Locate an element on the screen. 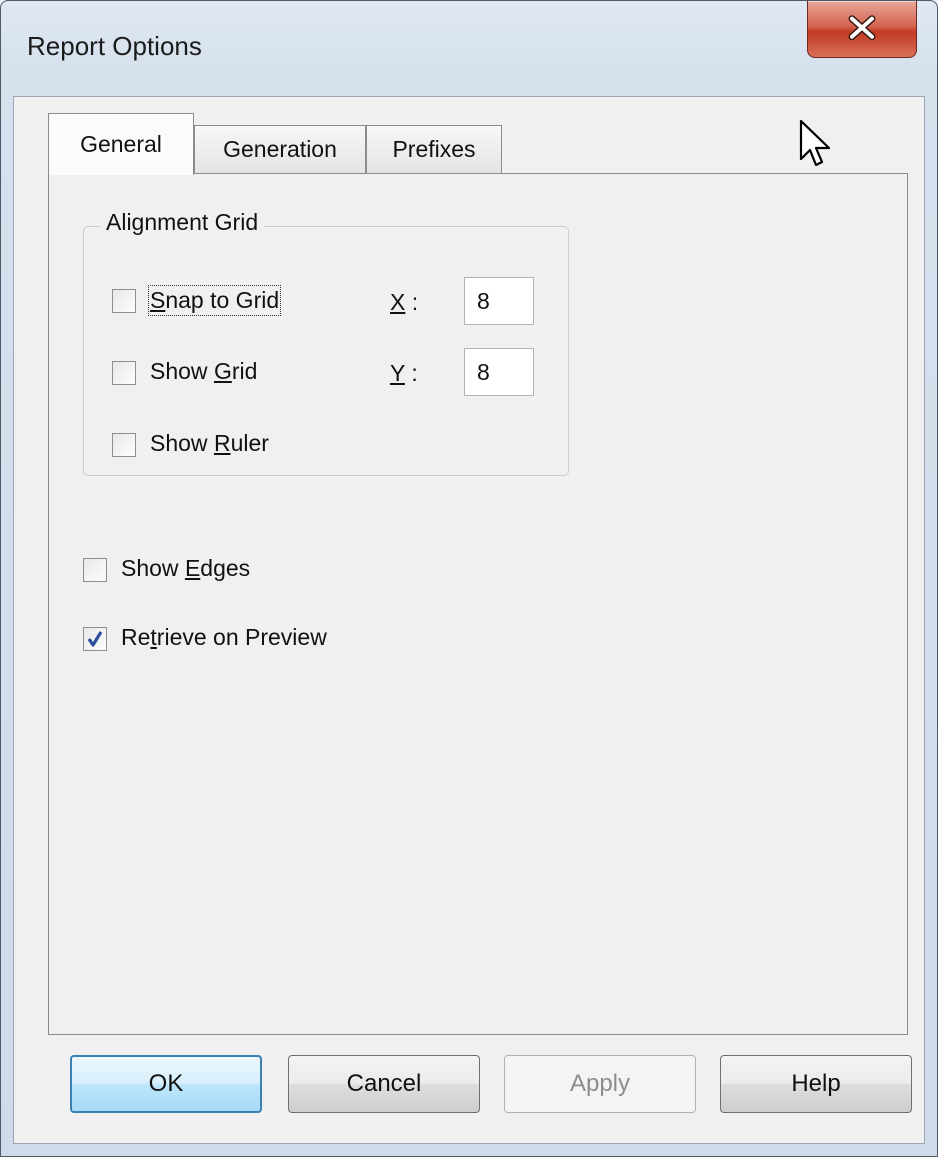 The image size is (938, 1157). tab-prefixes: Prefixes is located at coordinates (434, 149).